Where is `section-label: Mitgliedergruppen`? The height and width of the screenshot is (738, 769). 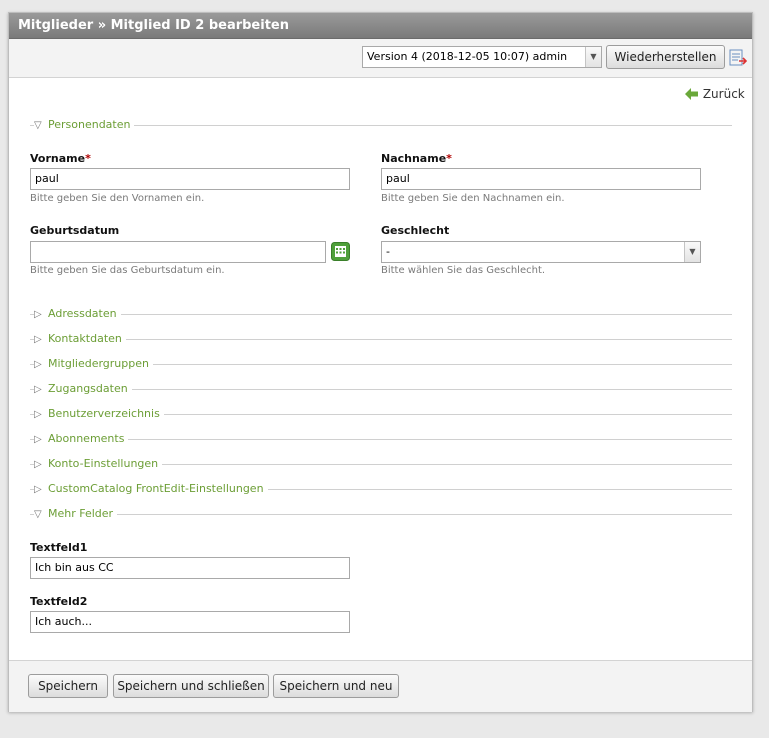
section-label: Mitgliedergruppen is located at coordinates (98, 363).